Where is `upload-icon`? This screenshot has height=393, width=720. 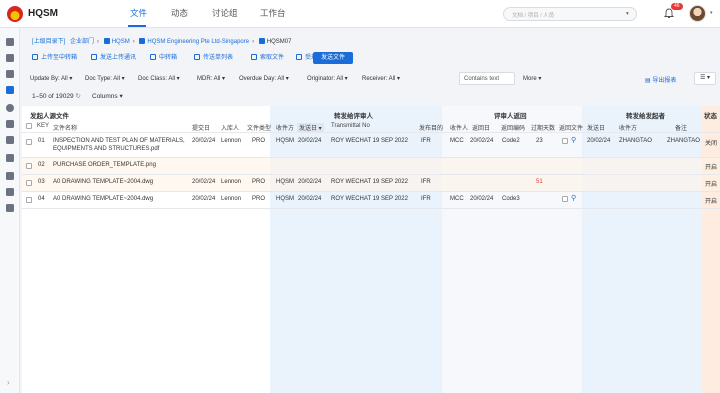 upload-icon is located at coordinates (35, 57).